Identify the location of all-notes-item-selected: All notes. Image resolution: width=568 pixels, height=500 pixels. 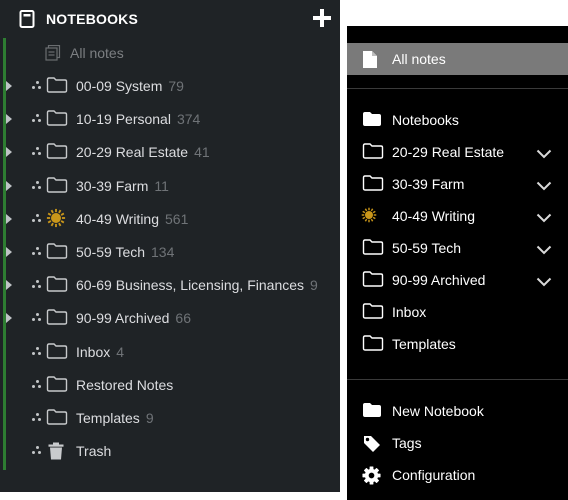
(457, 59).